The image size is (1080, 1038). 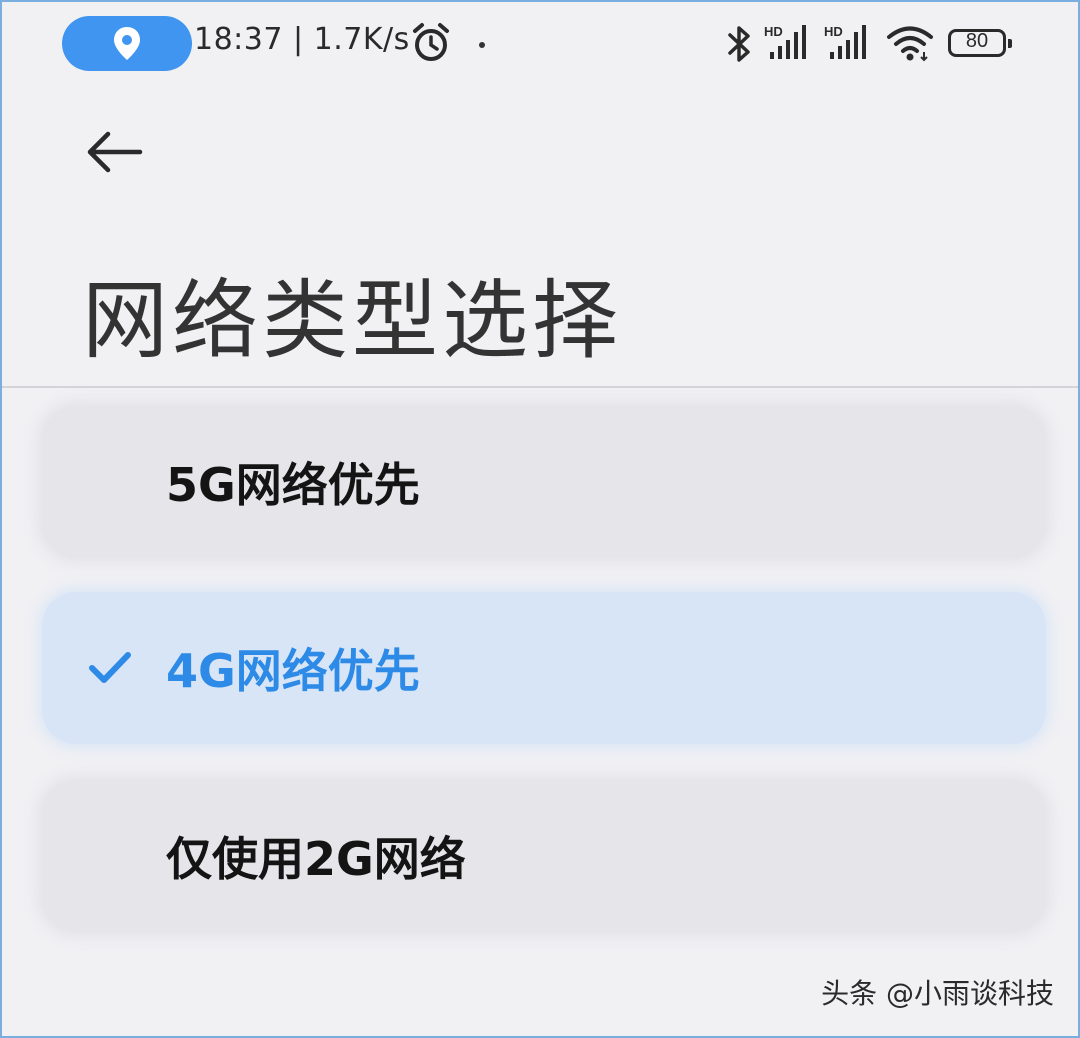 I want to click on bluetooth-icon, so click(x=739, y=44).